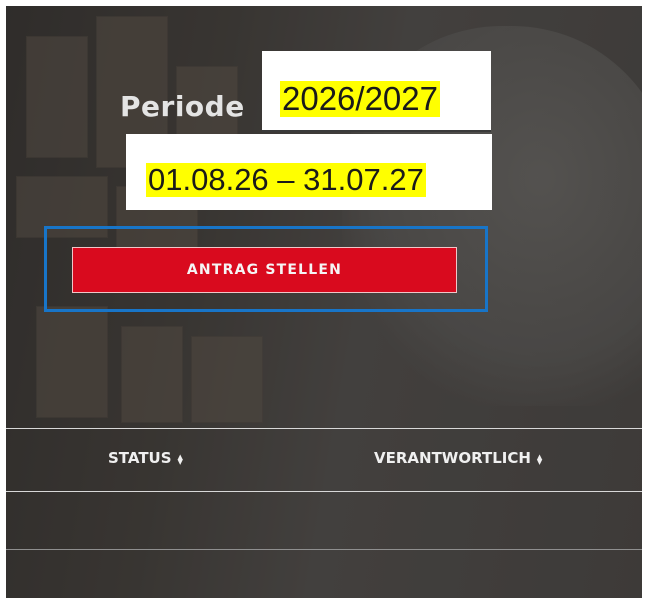 The height and width of the screenshot is (604, 648). What do you see at coordinates (324, 460) in the screenshot?
I see `table-header: STATUS ▲ ▼ VERANTWORTLICH ▲ ▼` at bounding box center [324, 460].